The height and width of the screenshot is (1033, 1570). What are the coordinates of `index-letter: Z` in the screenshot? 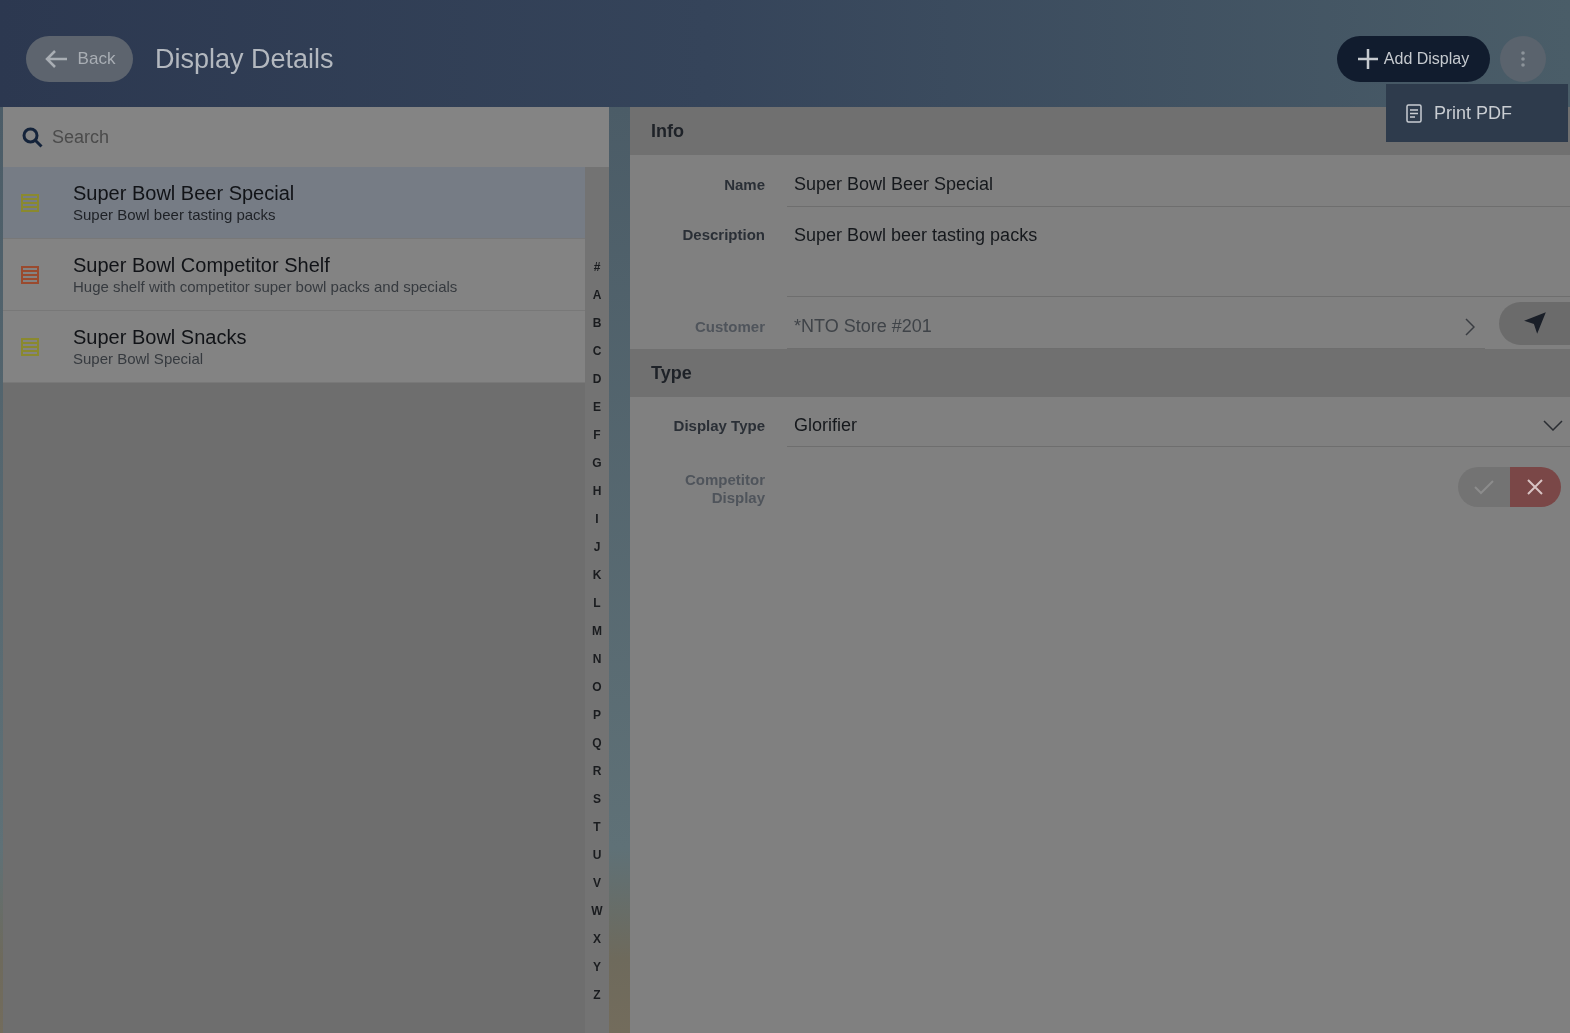 It's located at (597, 995).